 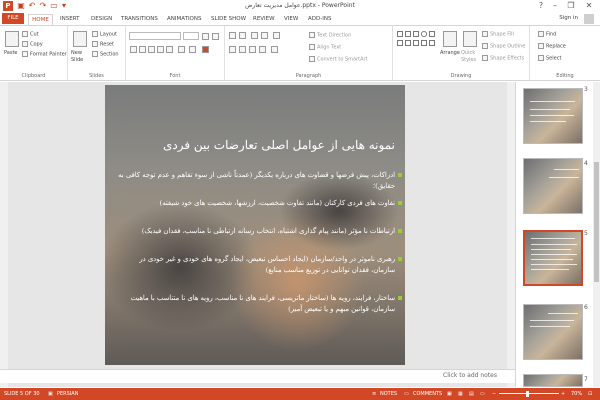 What do you see at coordinates (169, 49) in the screenshot?
I see `strikethrough-icon` at bounding box center [169, 49].